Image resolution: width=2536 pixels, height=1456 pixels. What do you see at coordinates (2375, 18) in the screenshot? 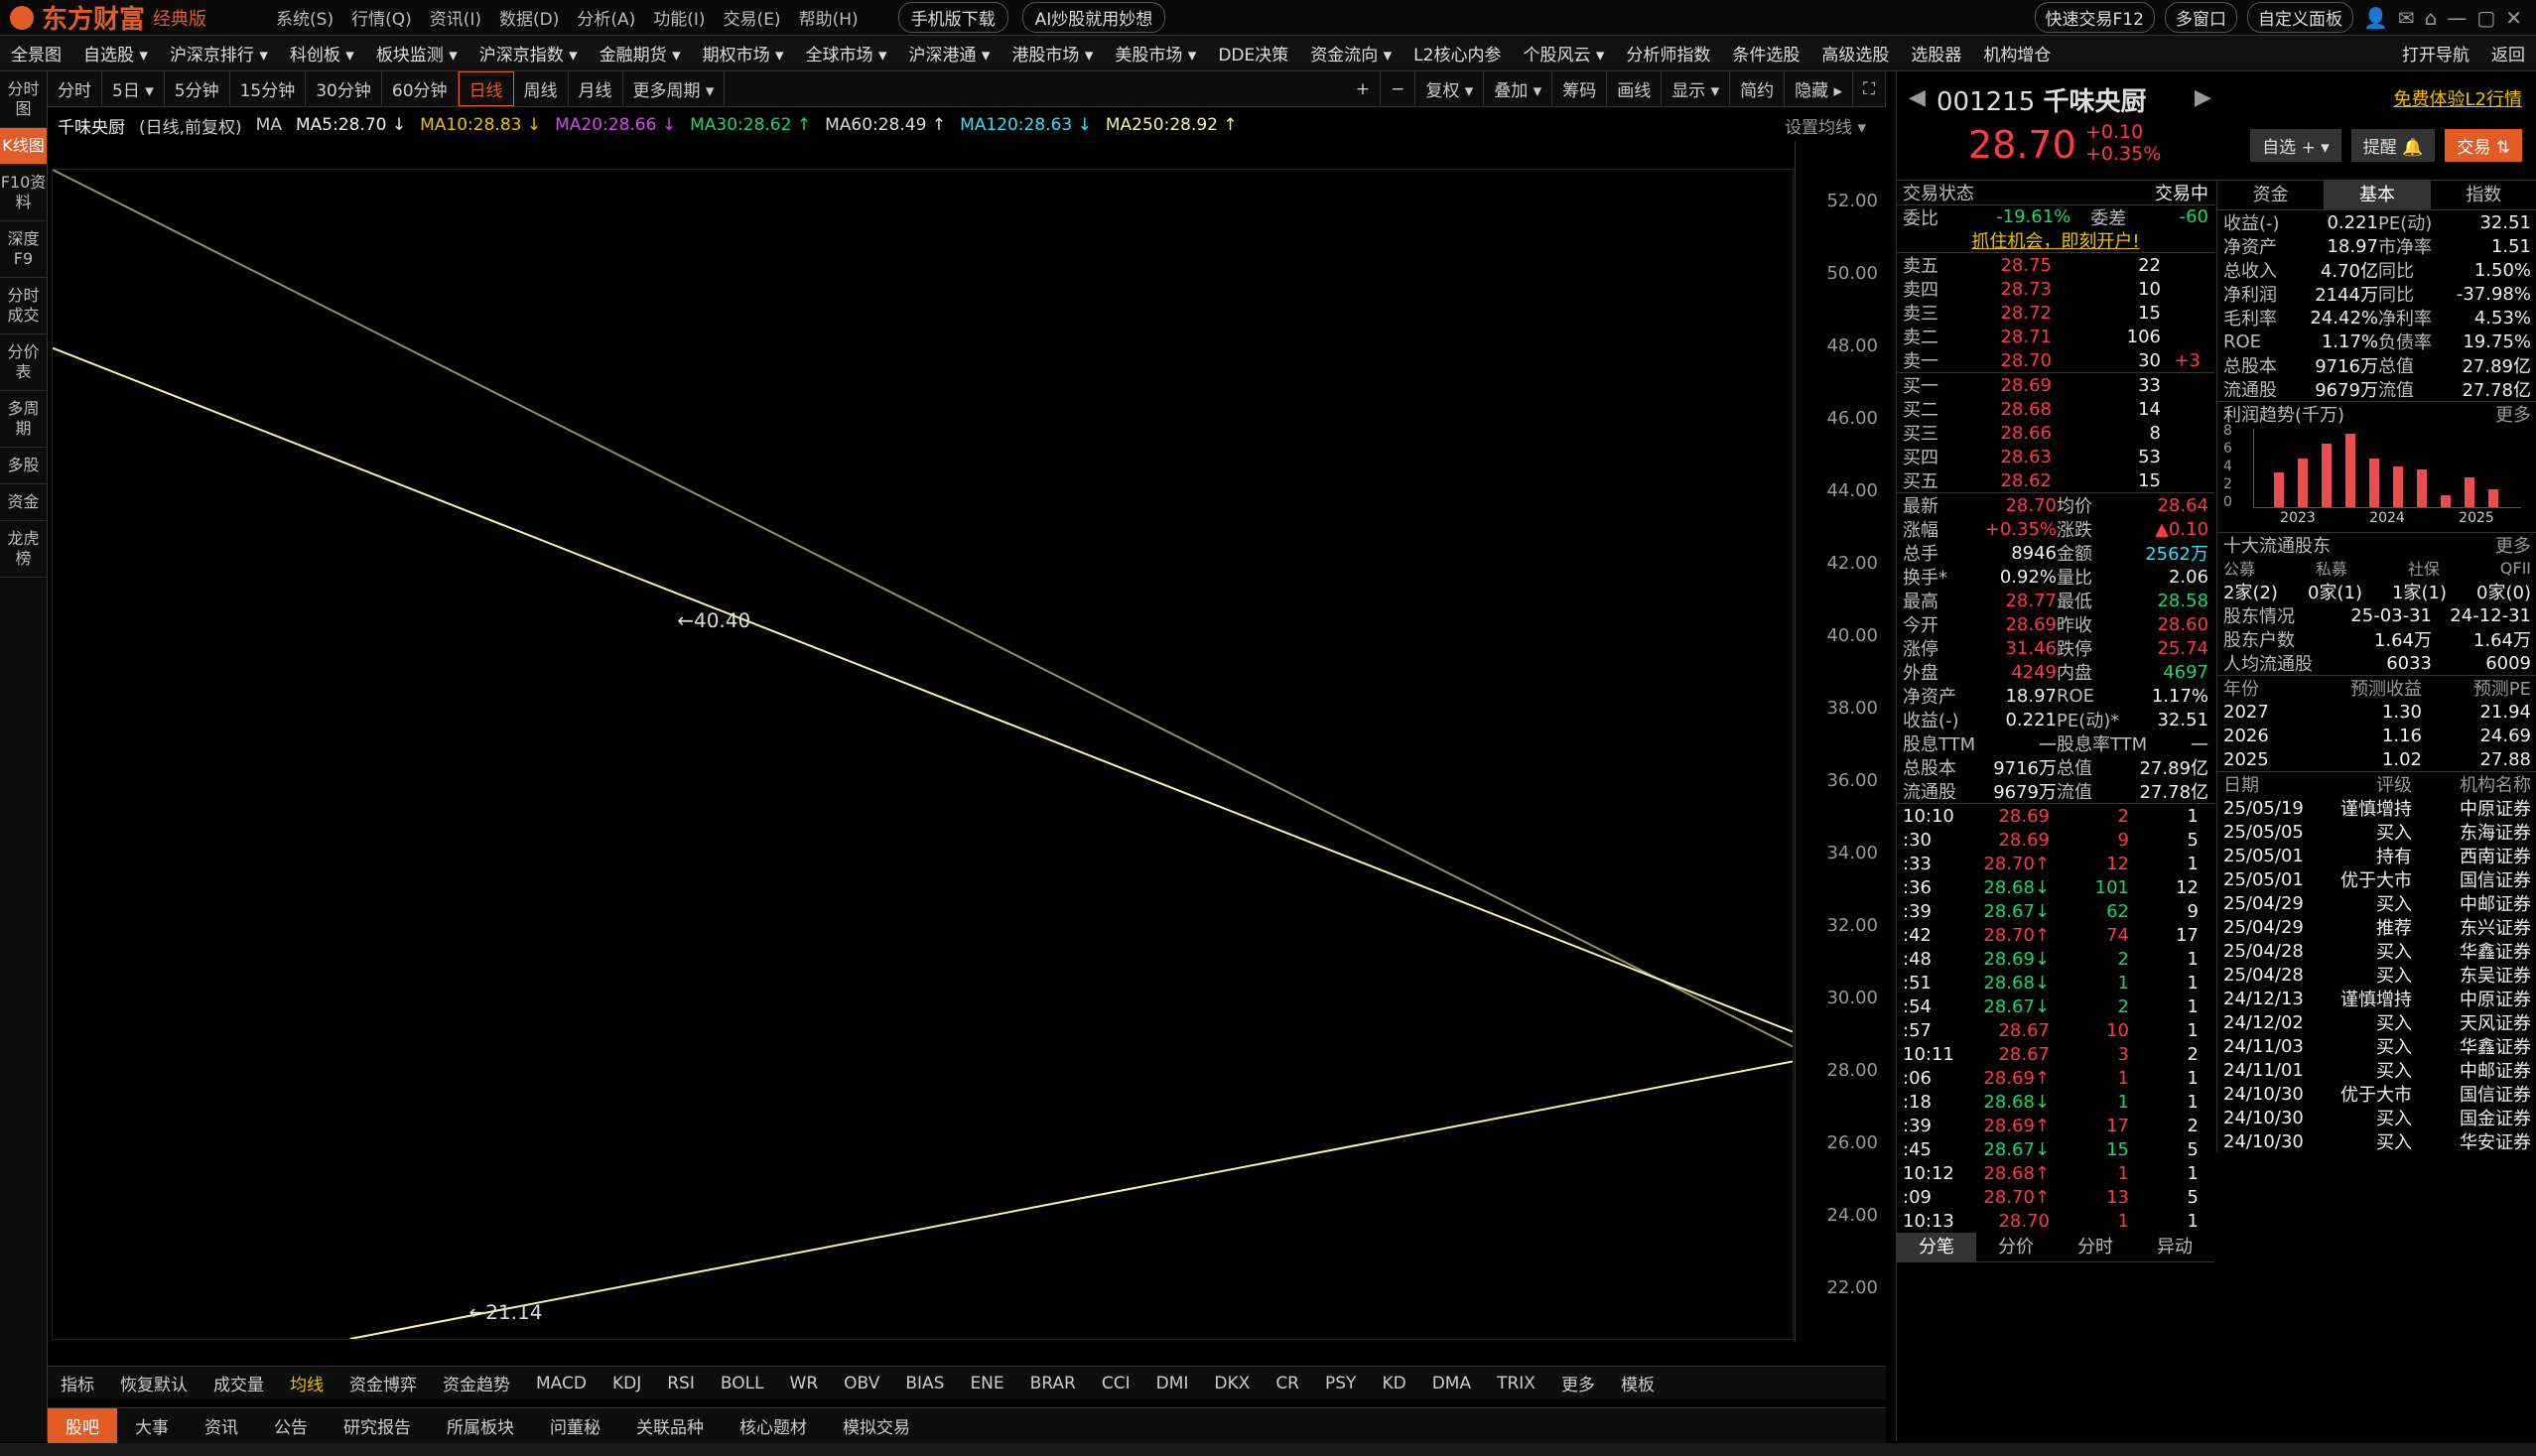
I see `user-icon: 👤` at bounding box center [2375, 18].